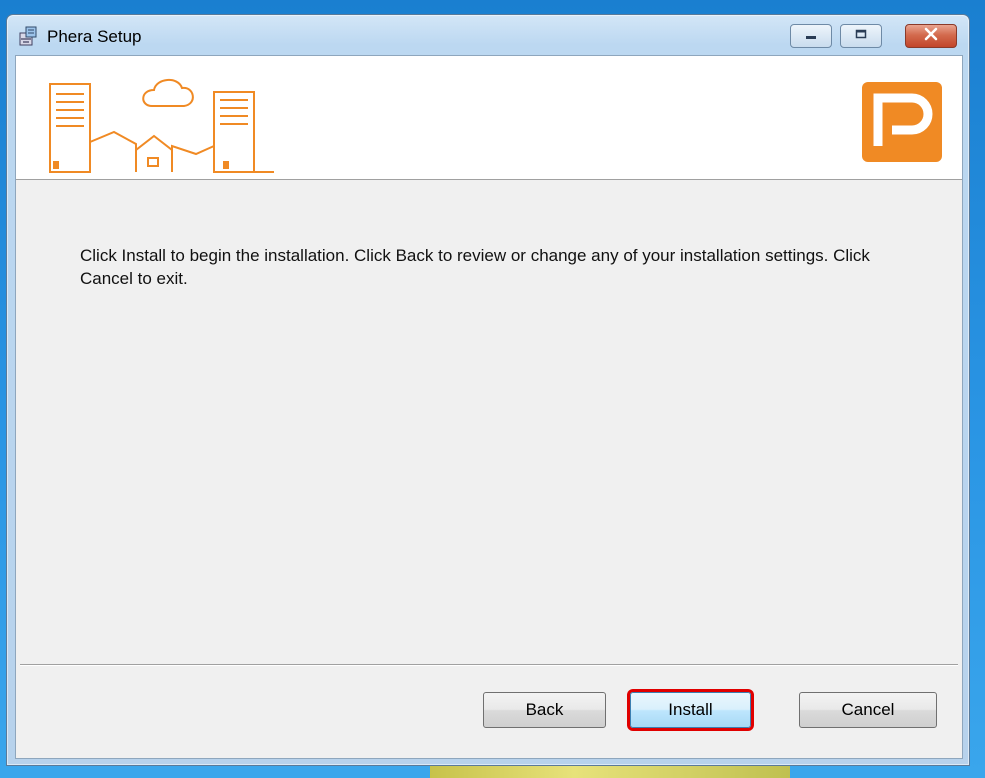  I want to click on maximize-icon, so click(861, 36).